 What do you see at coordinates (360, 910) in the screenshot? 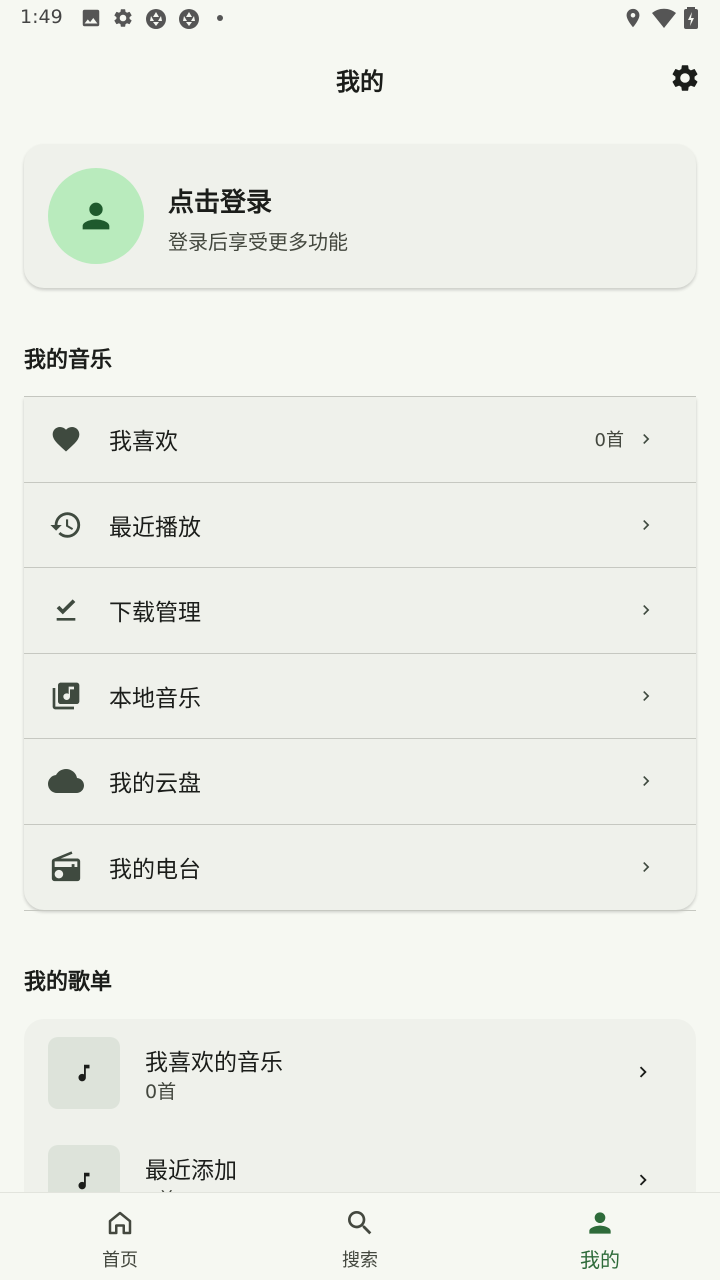
I see `section-divider-bottom` at bounding box center [360, 910].